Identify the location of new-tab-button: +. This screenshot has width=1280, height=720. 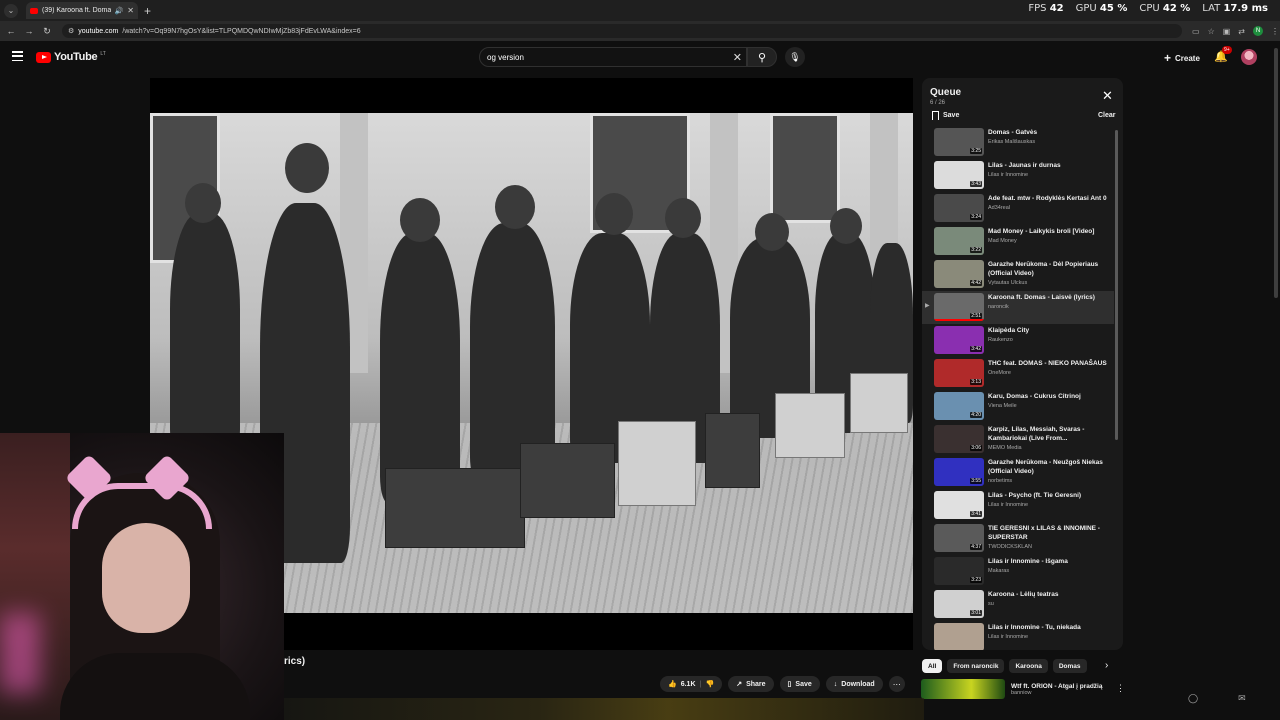
(147, 11).